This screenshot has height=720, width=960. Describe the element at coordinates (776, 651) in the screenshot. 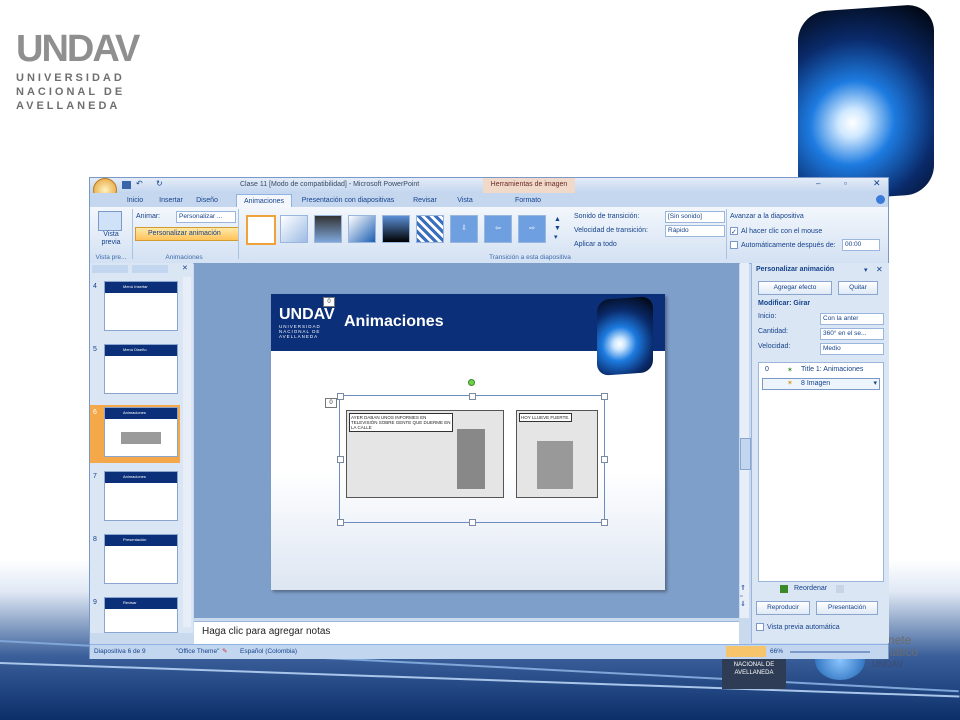

I see `zoom-level: 66%` at that location.